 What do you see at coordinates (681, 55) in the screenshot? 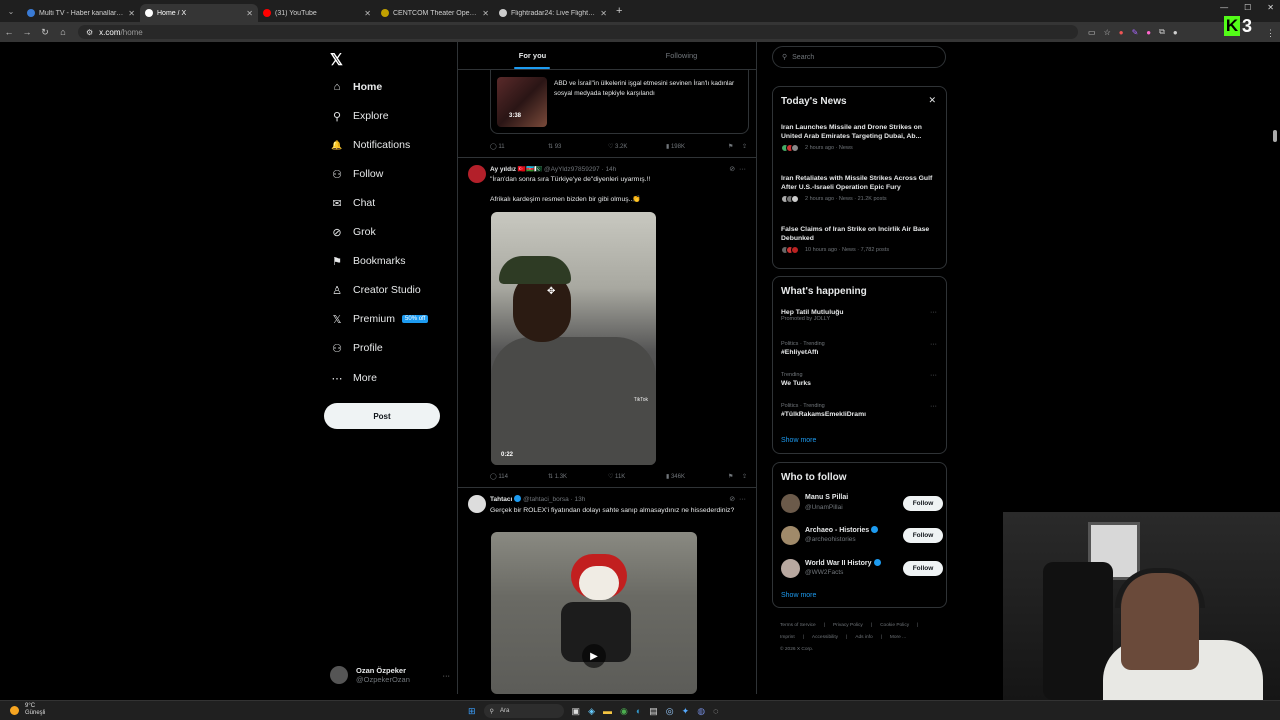
I see `tab-following: Following` at bounding box center [681, 55].